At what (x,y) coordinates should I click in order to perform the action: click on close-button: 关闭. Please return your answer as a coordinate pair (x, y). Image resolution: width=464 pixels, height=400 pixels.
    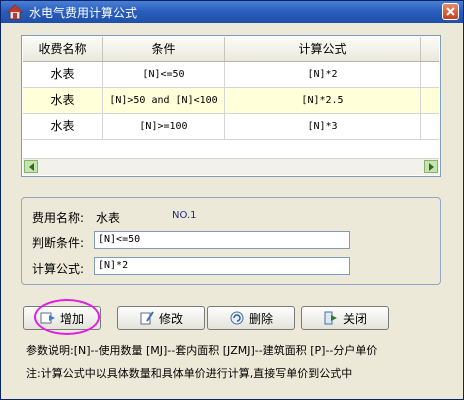
    Looking at the image, I should click on (345, 318).